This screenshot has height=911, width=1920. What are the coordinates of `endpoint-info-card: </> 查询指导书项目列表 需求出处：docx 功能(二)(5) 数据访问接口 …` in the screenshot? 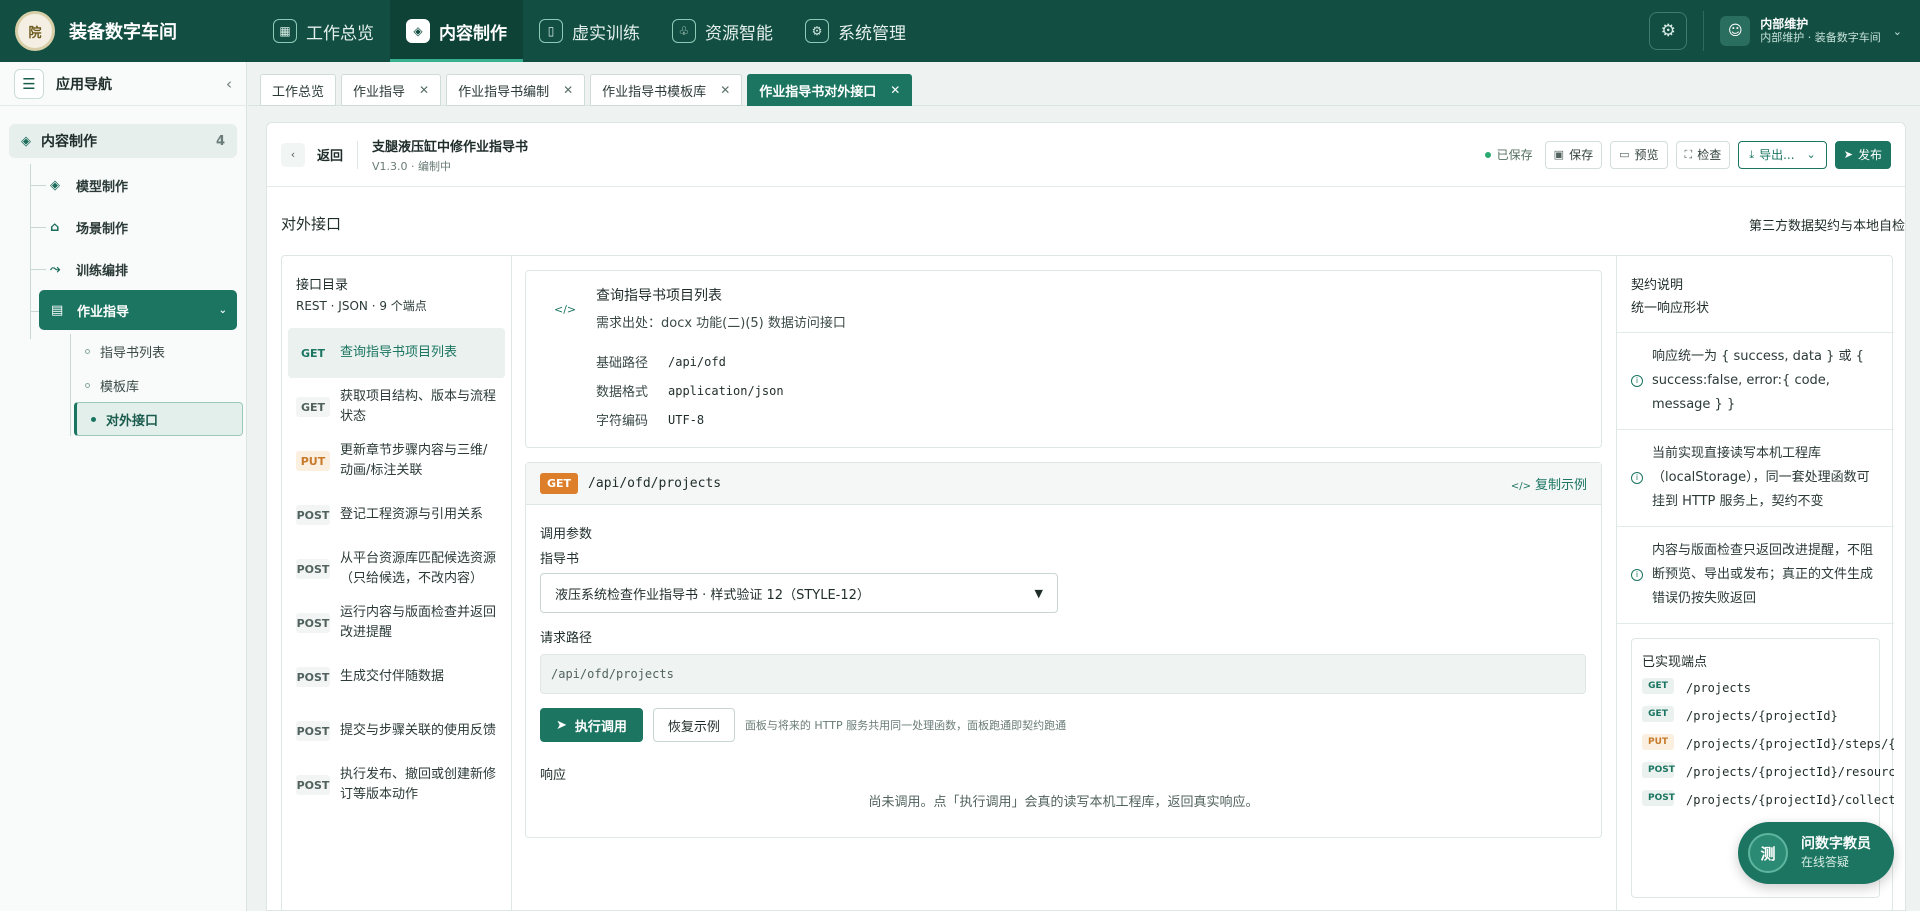 It's located at (1063, 359).